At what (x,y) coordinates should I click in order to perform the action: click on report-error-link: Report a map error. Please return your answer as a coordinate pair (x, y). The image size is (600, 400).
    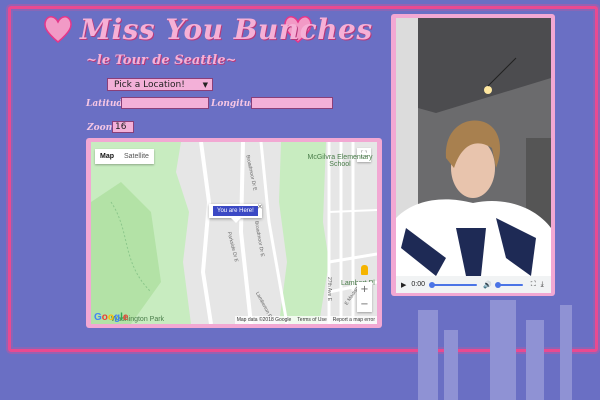
    Looking at the image, I should click on (354, 320).